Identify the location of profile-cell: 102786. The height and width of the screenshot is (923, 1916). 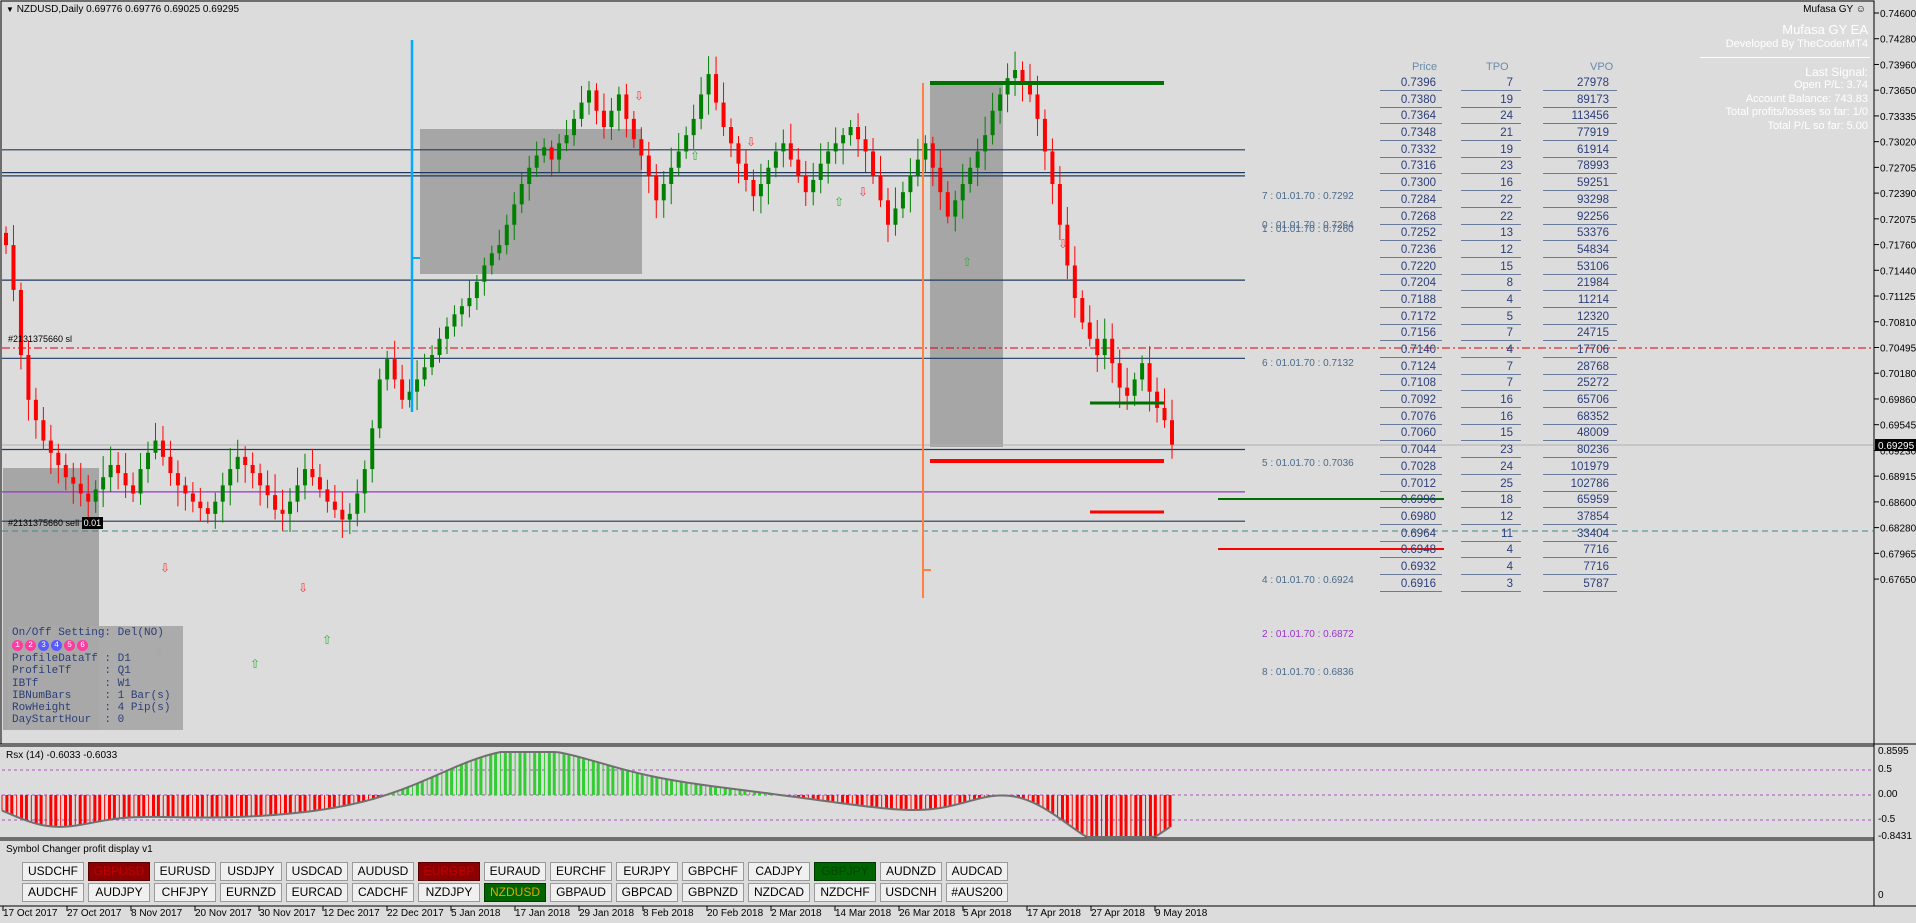
(1580, 484).